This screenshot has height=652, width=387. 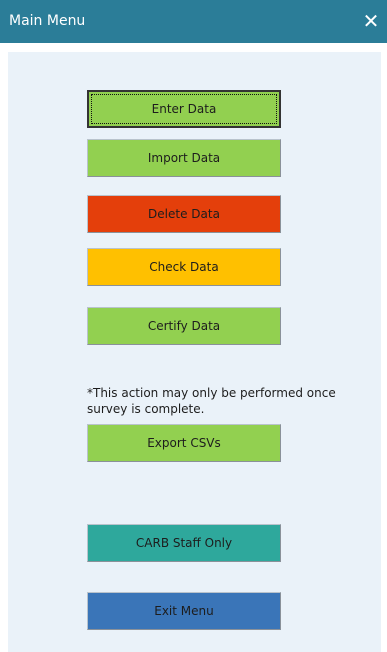 I want to click on window-title: Main Menu, so click(x=47, y=21).